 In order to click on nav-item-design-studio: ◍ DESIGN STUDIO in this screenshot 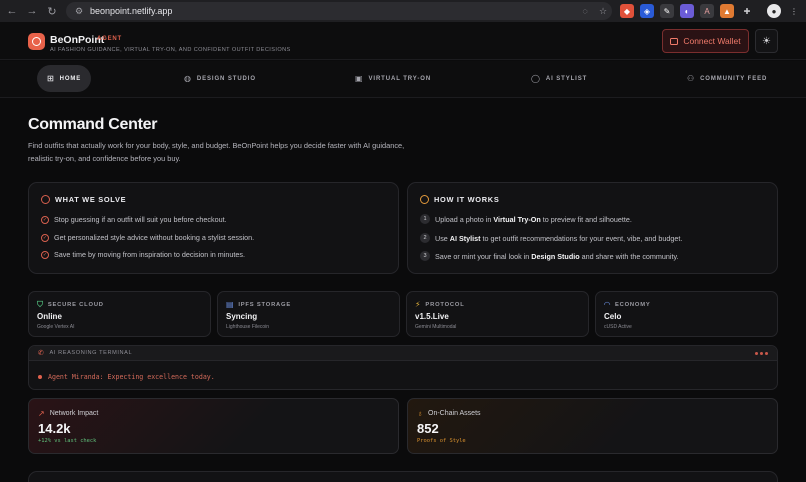, I will do `click(220, 78)`.